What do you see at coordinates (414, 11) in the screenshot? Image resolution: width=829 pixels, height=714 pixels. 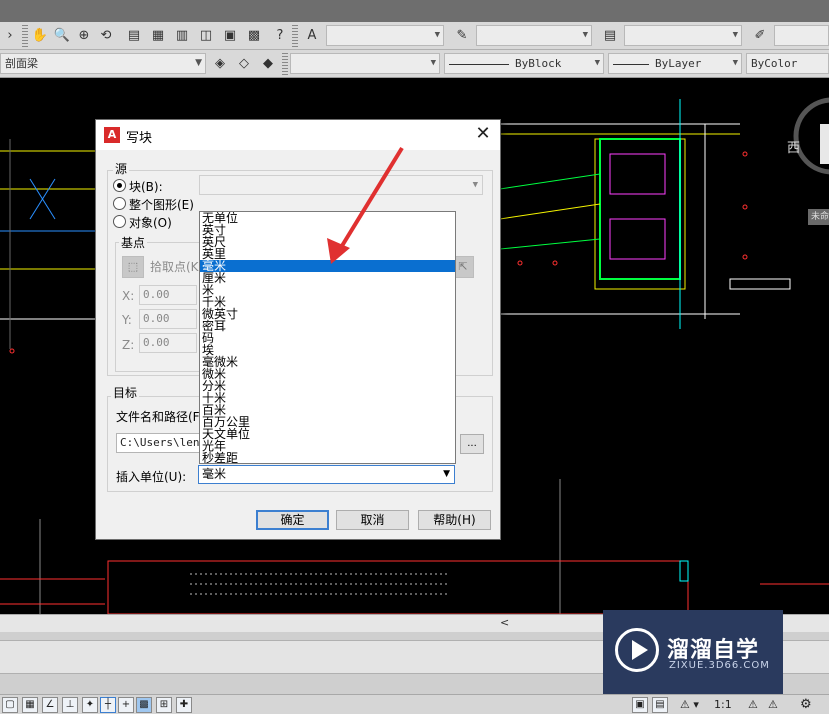 I see `title-strip` at bounding box center [414, 11].